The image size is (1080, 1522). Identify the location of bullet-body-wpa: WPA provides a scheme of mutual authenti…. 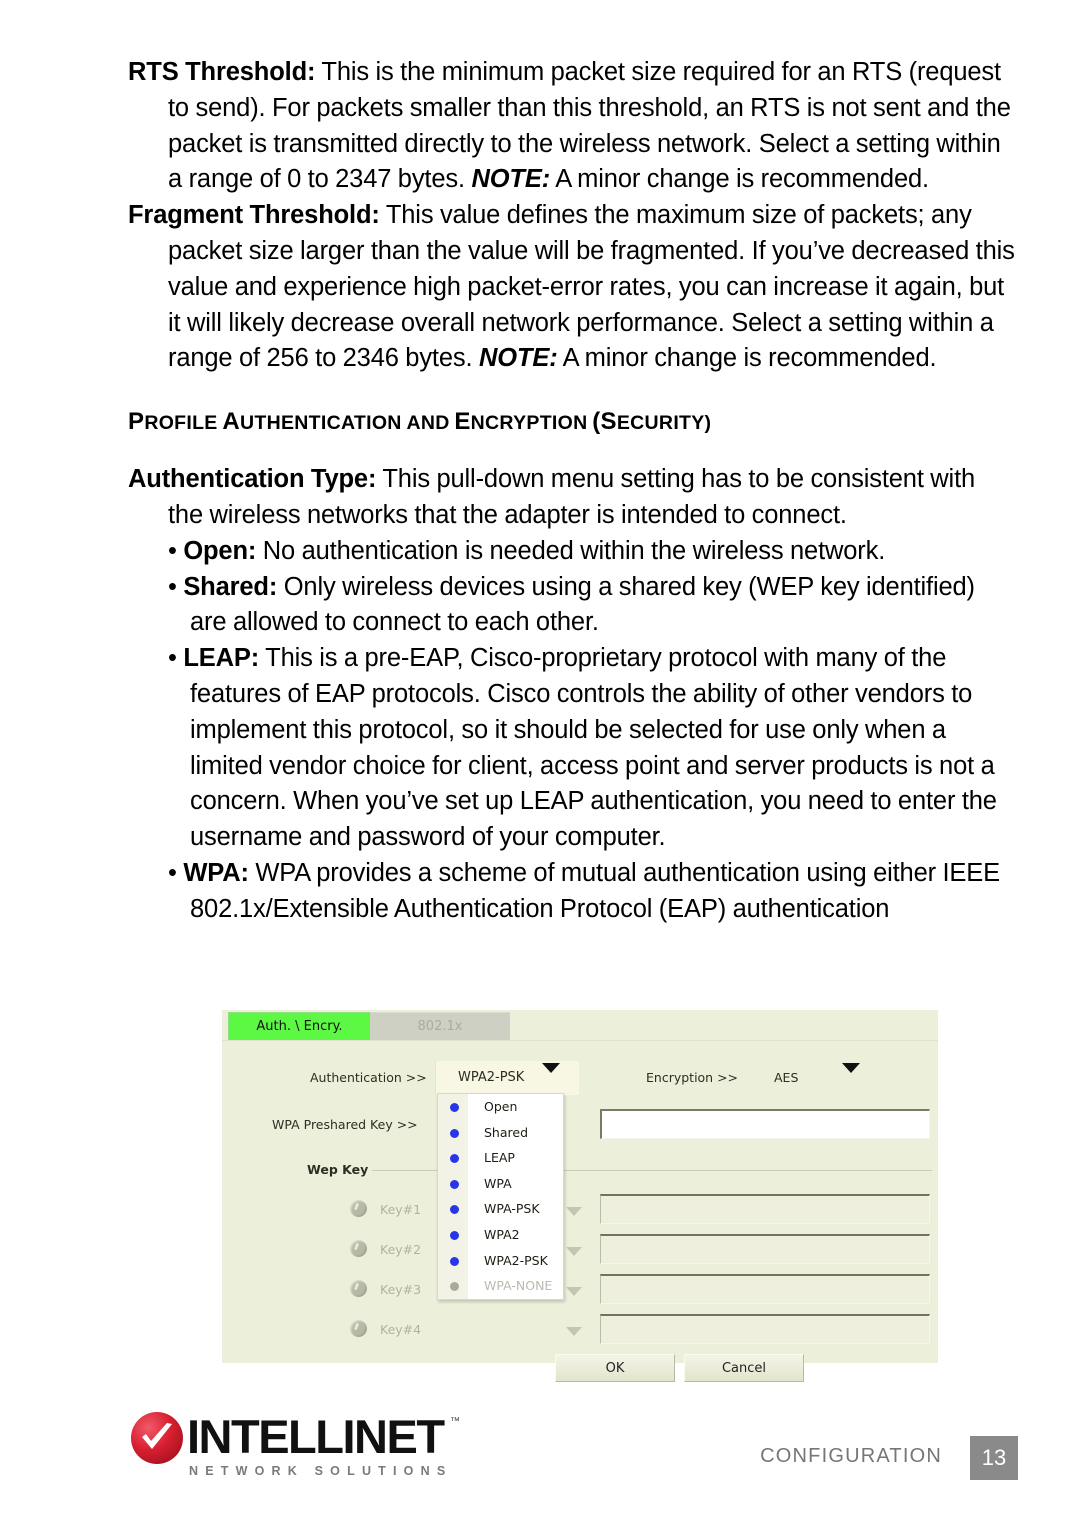
(595, 890).